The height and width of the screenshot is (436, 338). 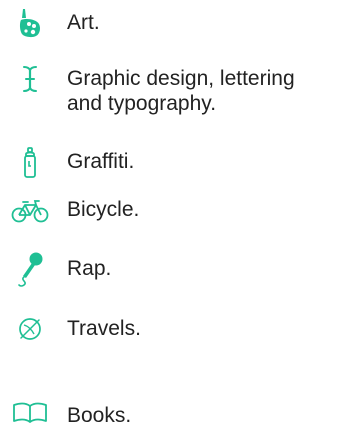 I want to click on list-item-label: Graffiti., so click(x=101, y=161).